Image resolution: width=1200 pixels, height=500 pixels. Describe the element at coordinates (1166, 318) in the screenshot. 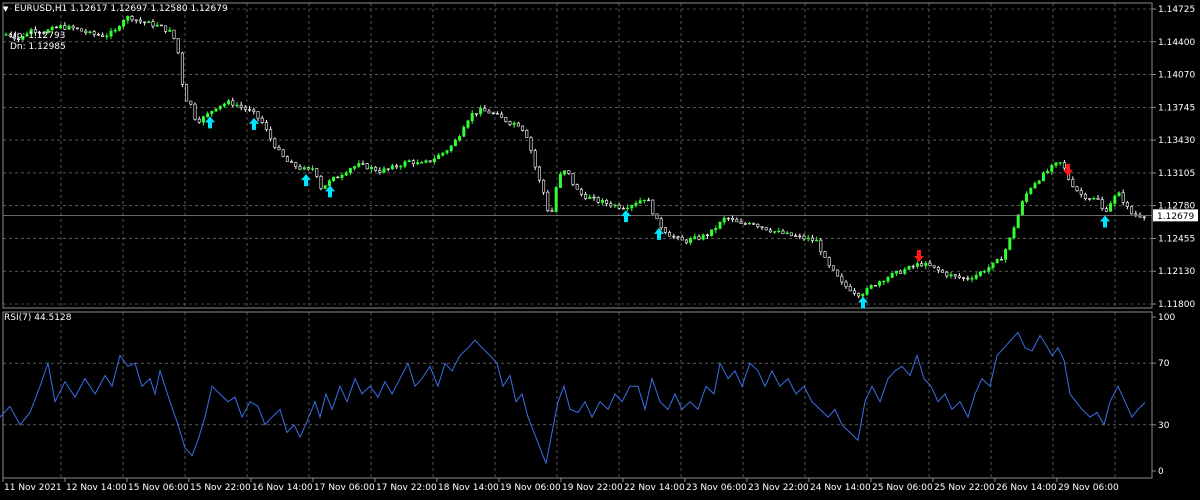

I see `rsi-tick-label: 100` at that location.